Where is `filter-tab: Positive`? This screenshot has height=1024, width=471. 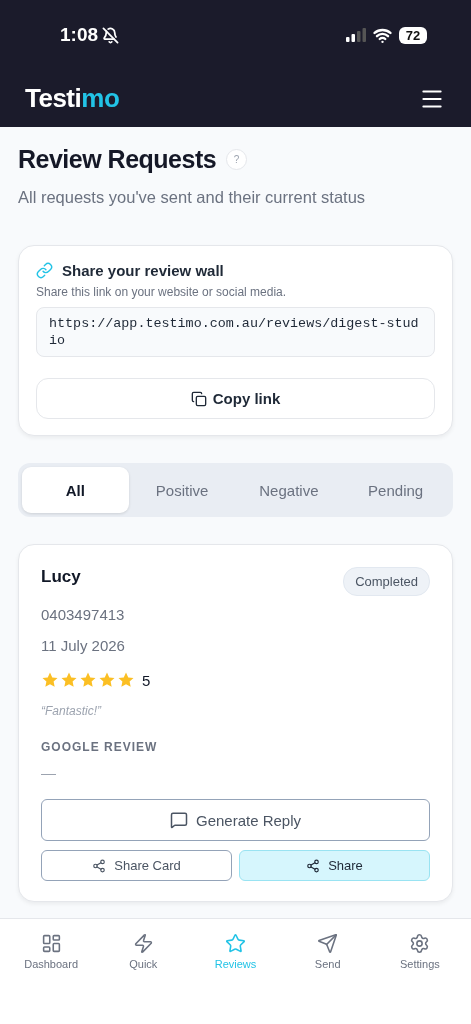 filter-tab: Positive is located at coordinates (182, 490).